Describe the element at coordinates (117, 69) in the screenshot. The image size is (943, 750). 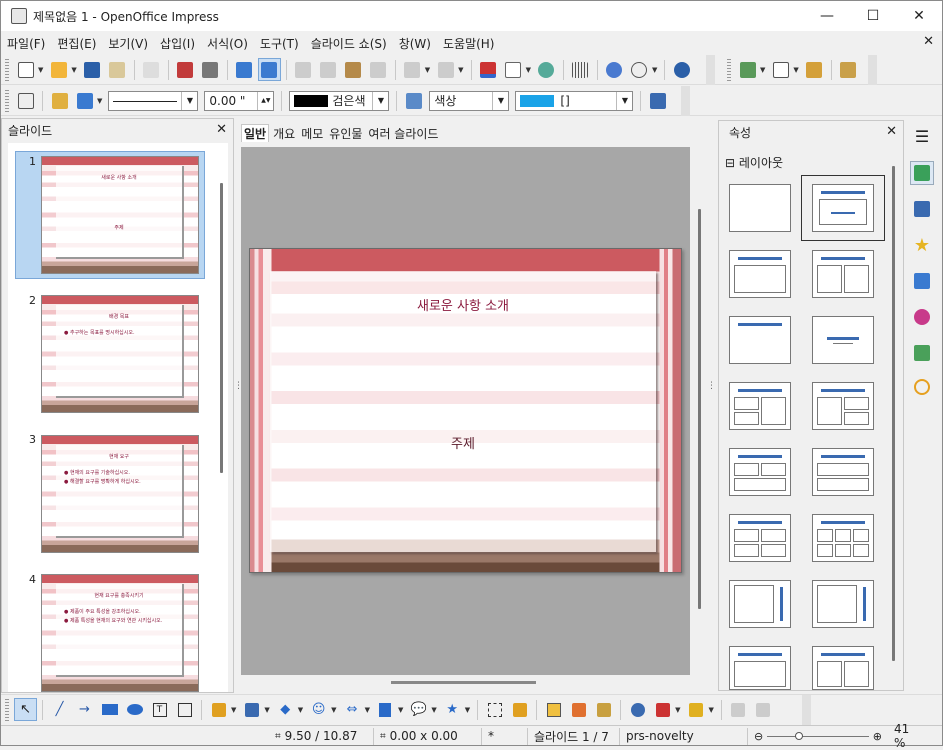
I see `email-icon` at that location.